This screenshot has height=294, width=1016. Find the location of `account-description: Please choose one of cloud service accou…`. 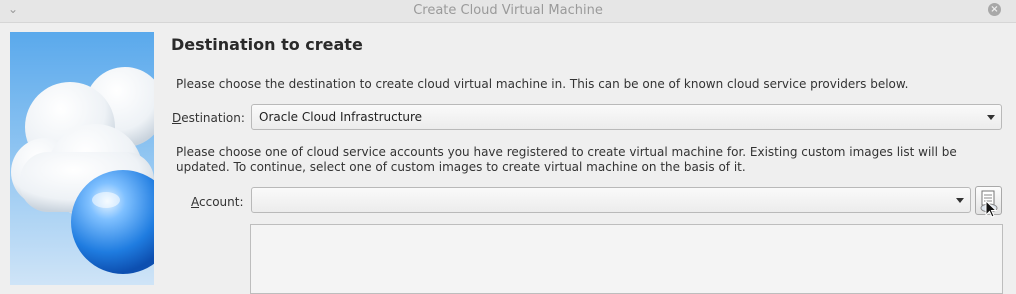

account-description: Please choose one of cloud service accou… is located at coordinates (566, 159).